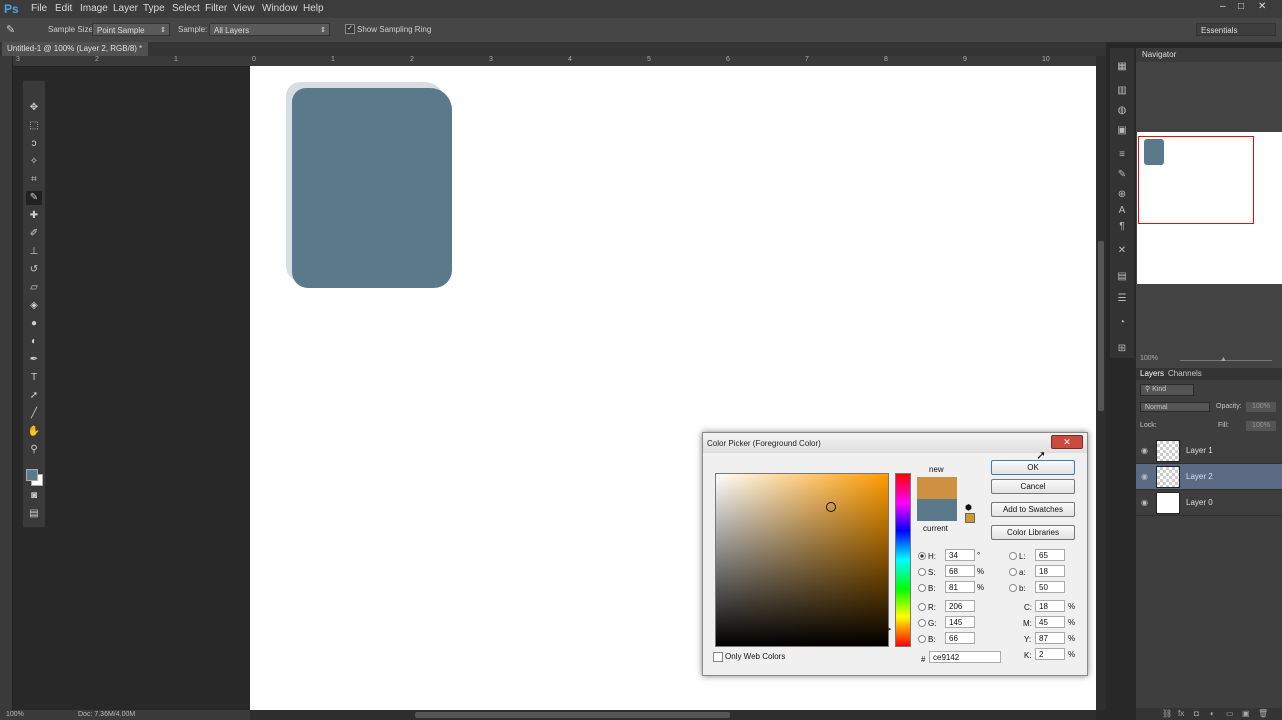  I want to click on menu-view: View, so click(244, 8).